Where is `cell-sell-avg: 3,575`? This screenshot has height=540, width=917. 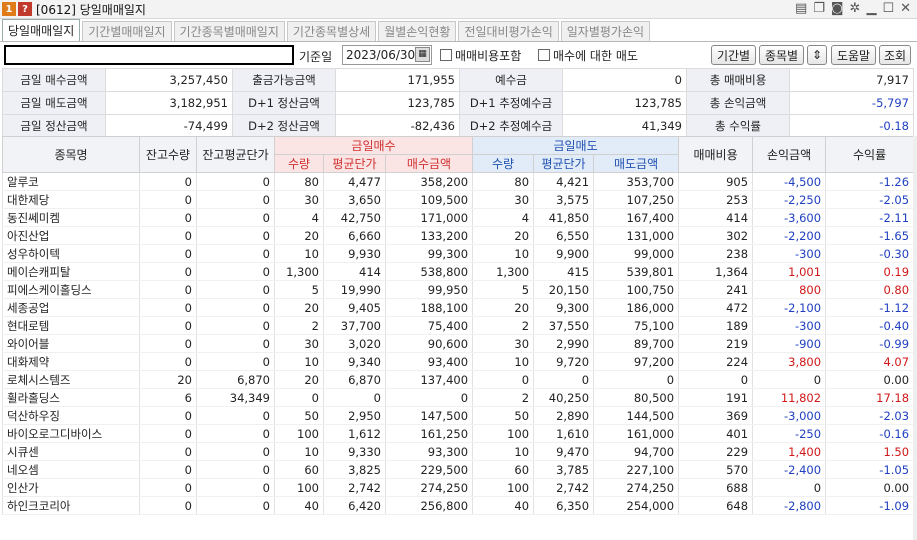 cell-sell-avg: 3,575 is located at coordinates (564, 199).